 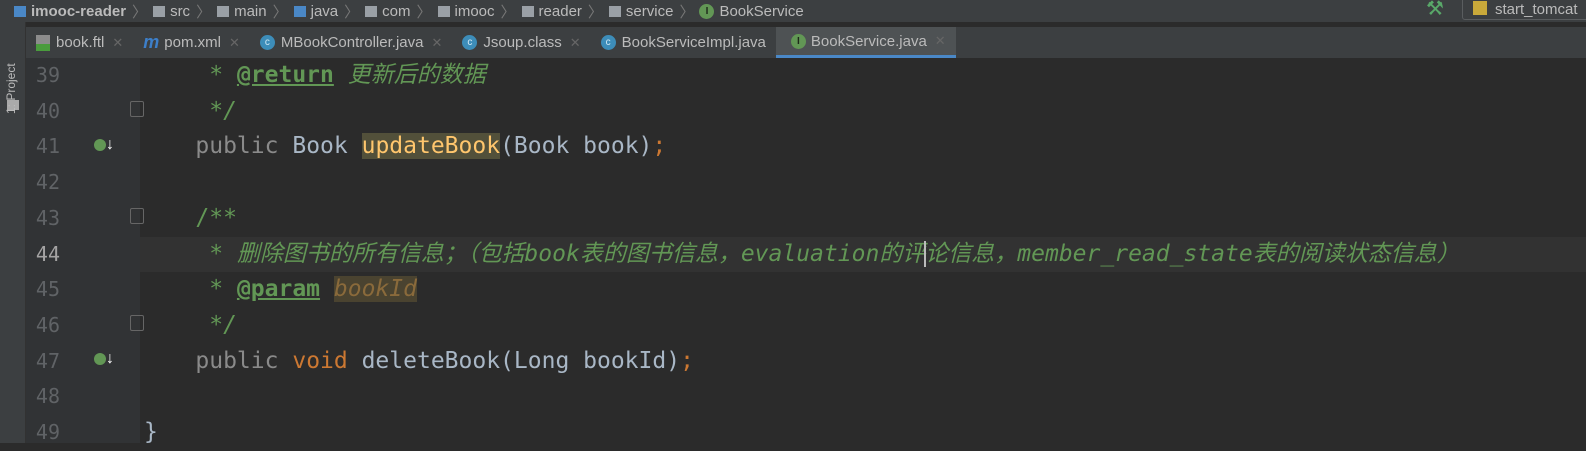 I want to click on crumb-label: main, so click(x=250, y=11).